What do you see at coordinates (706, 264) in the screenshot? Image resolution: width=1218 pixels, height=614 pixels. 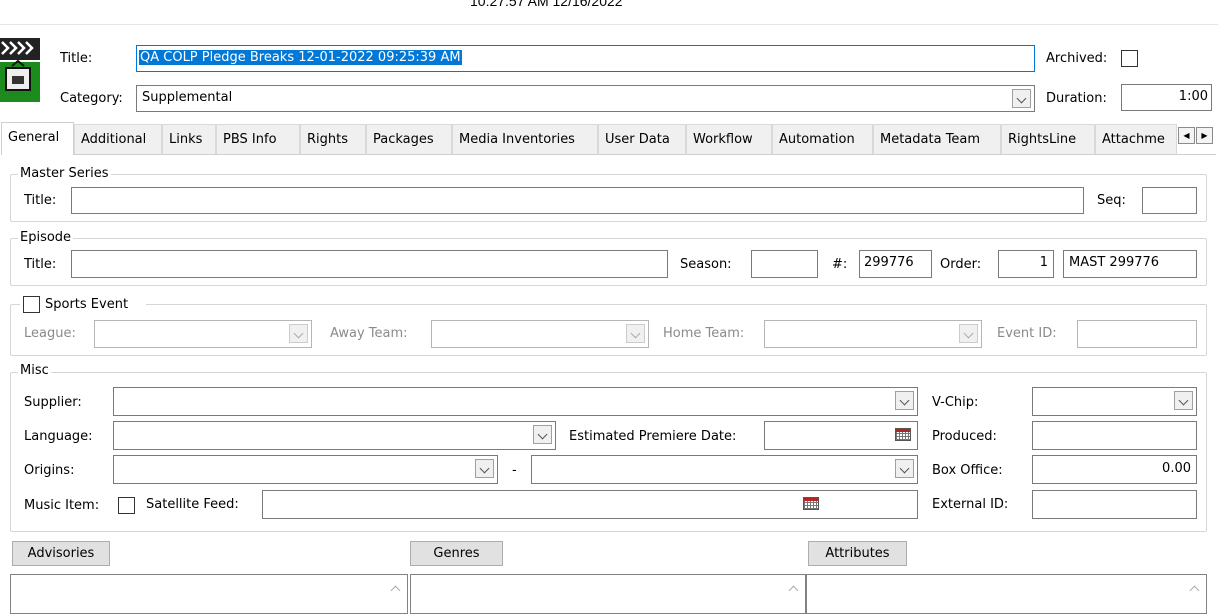 I see `season-label: Season:` at bounding box center [706, 264].